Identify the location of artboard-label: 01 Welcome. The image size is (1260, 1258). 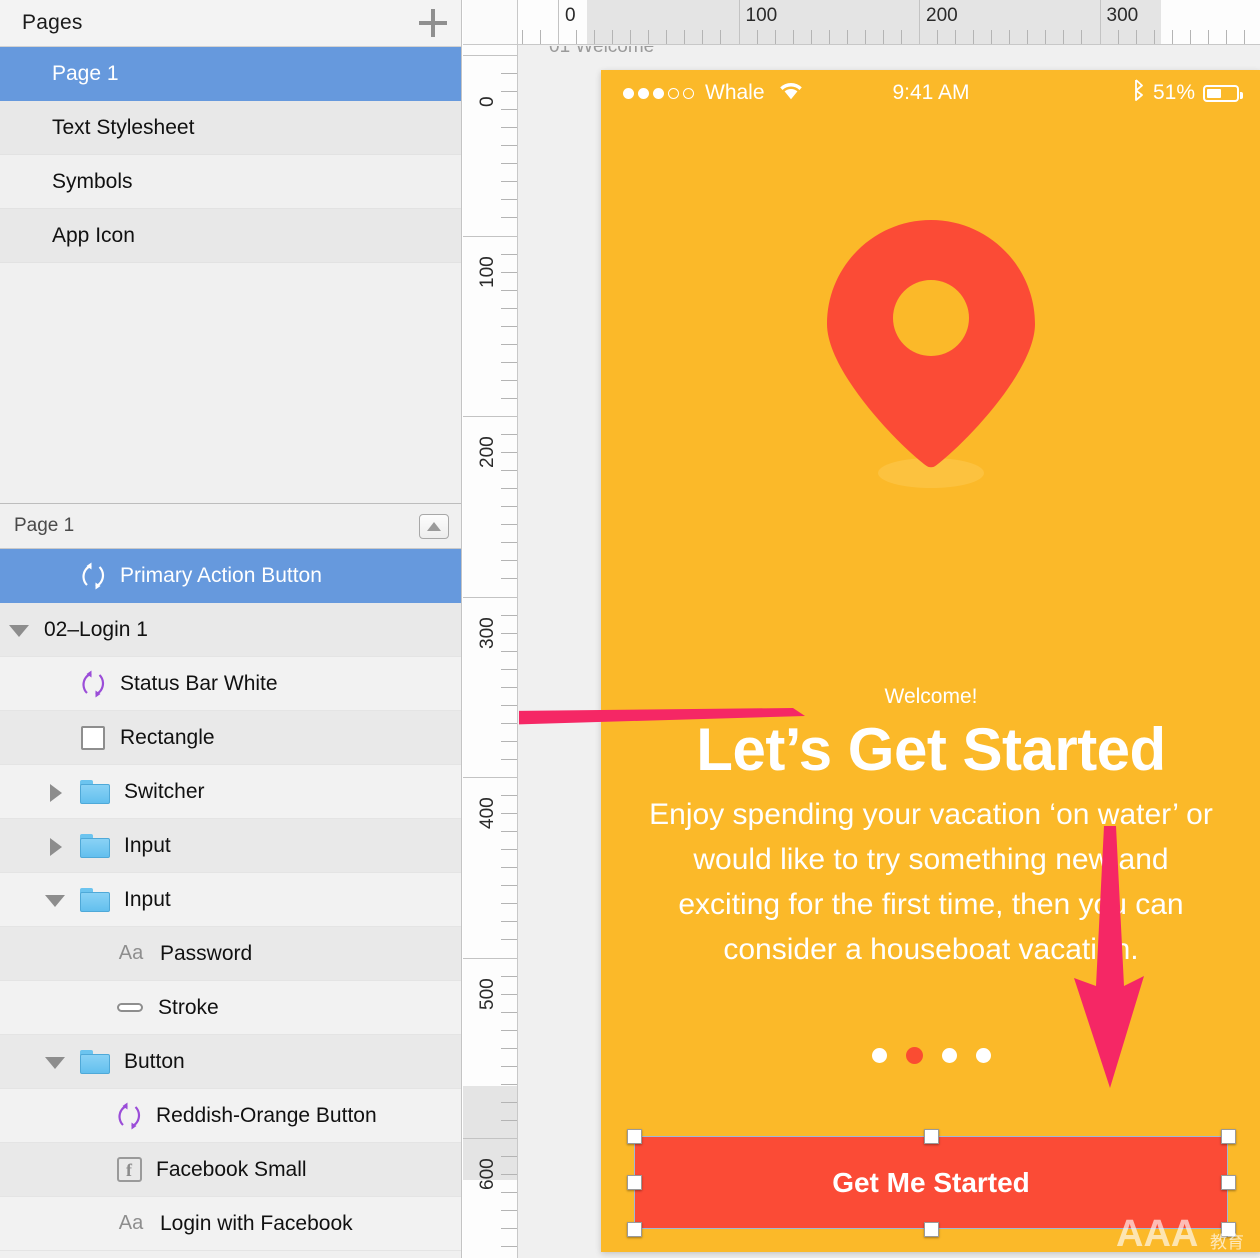
(601, 52).